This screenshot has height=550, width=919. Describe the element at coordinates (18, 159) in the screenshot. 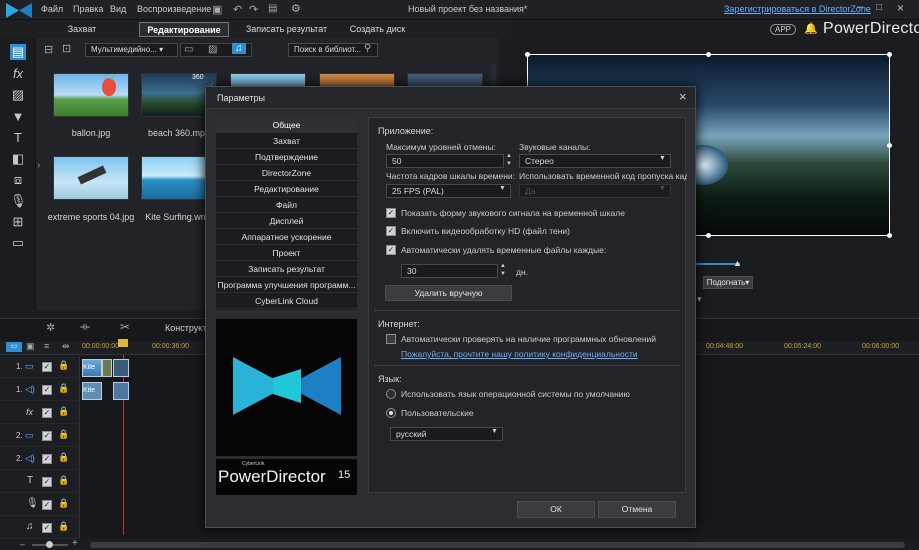

I see `transition-room-icon: ◧` at that location.